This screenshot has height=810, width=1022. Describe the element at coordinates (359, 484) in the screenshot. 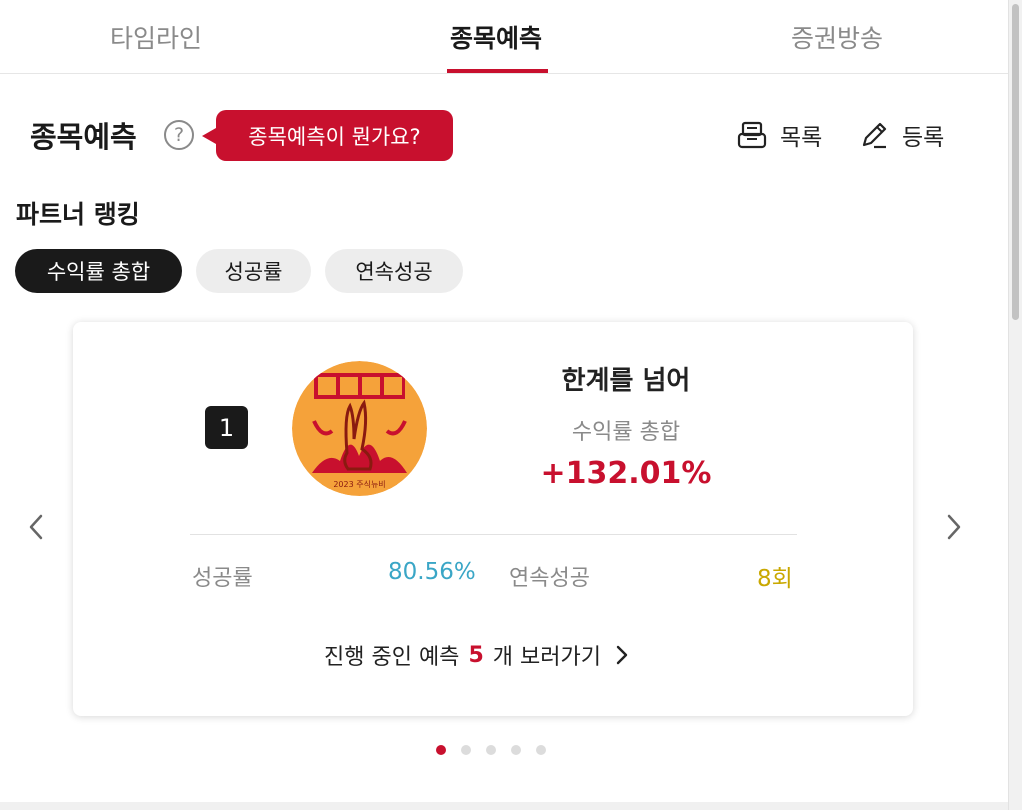

I see `avatar-caption: 2023 주식뉴비` at that location.